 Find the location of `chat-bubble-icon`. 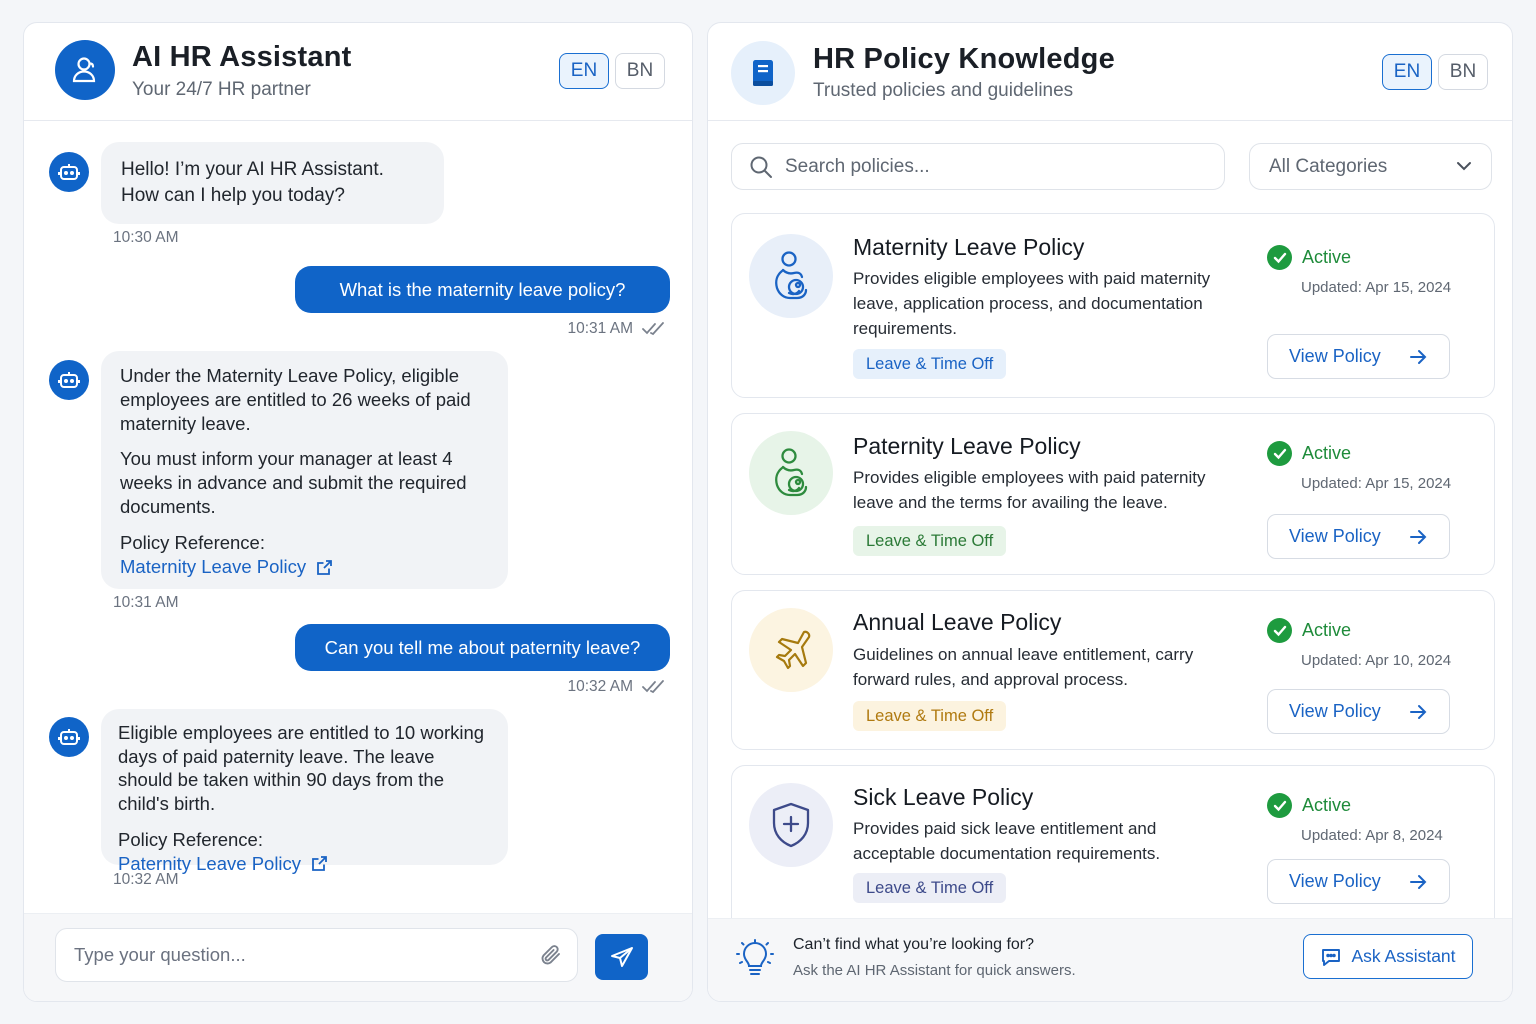

chat-bubble-icon is located at coordinates (1331, 957).